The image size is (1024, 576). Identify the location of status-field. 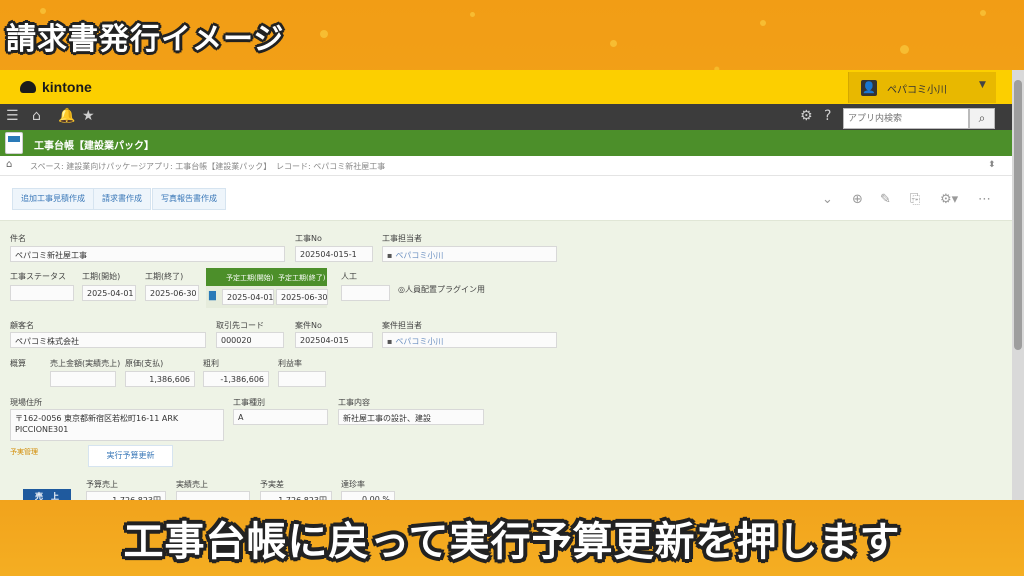
(42, 293).